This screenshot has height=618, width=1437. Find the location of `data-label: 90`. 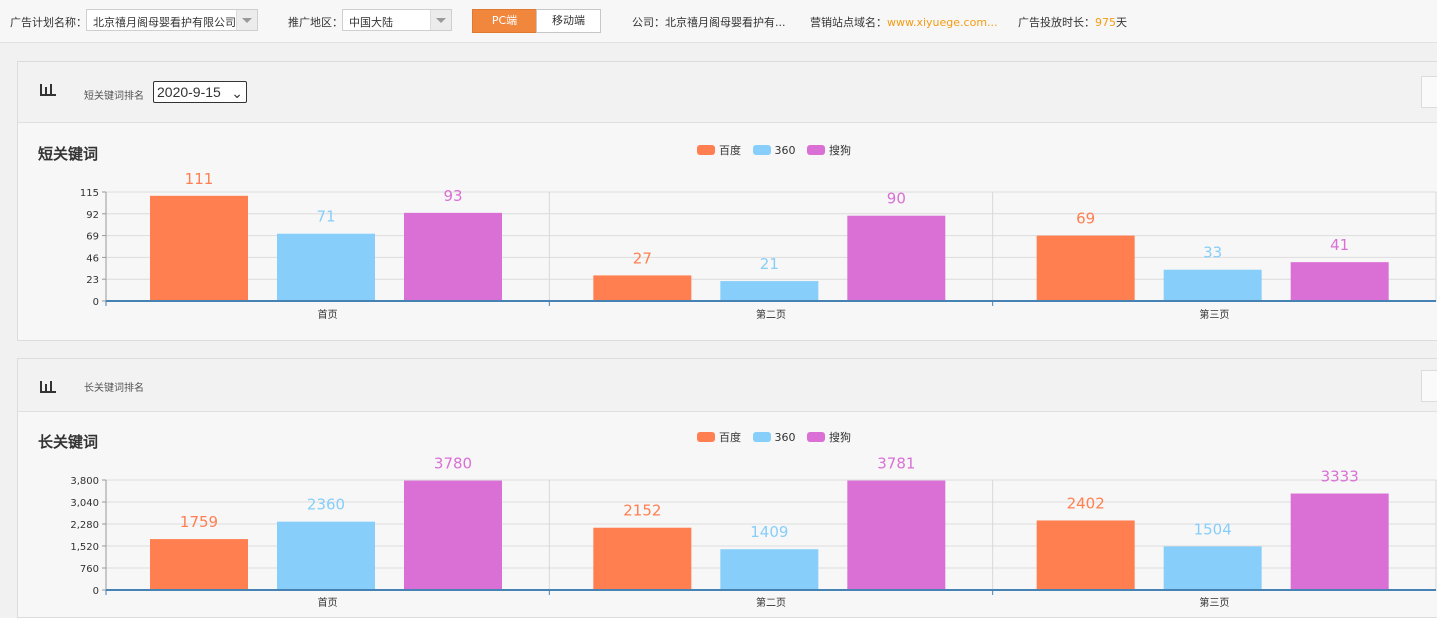

data-label: 90 is located at coordinates (896, 199).